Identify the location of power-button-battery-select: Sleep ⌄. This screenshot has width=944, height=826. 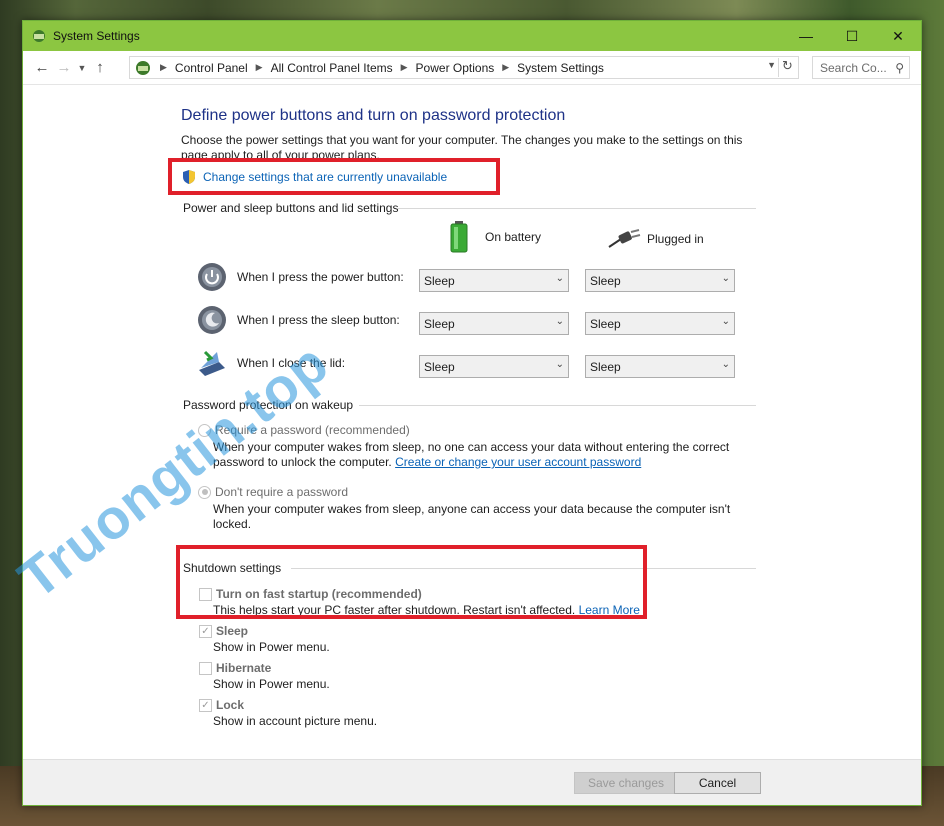
(494, 280).